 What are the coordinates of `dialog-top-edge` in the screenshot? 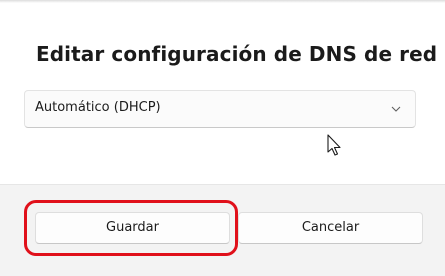 It's located at (222, 1).